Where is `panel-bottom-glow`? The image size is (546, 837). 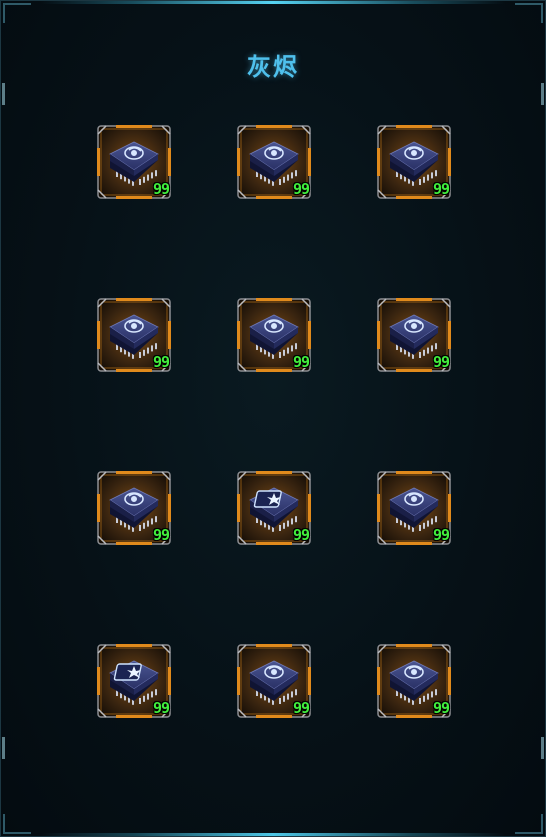 panel-bottom-glow is located at coordinates (273, 834).